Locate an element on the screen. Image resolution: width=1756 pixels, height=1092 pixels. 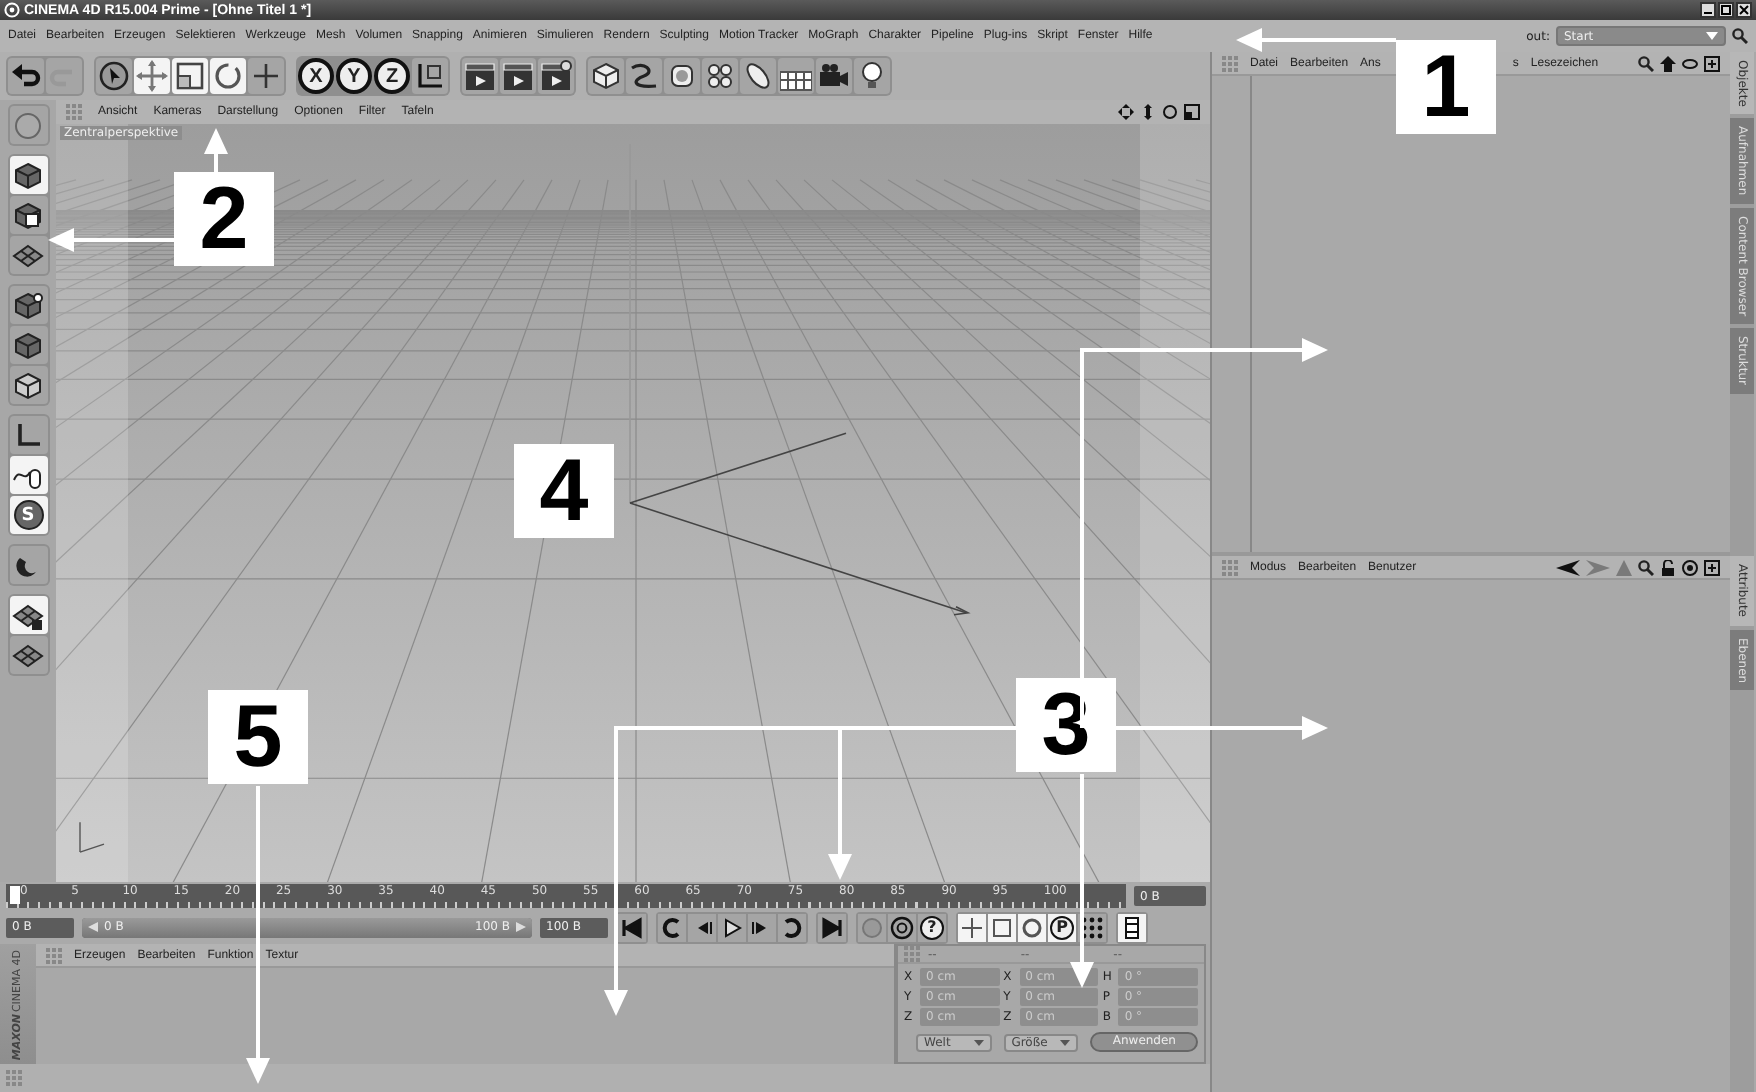
maximize-view-icon is located at coordinates (1192, 112).